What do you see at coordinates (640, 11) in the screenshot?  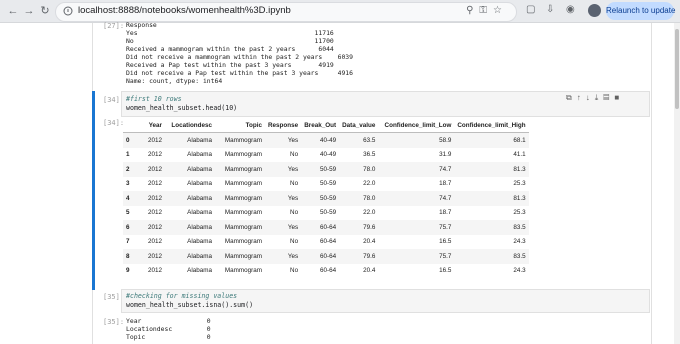 I see `relaunch-button: Relaunch to update` at bounding box center [640, 11].